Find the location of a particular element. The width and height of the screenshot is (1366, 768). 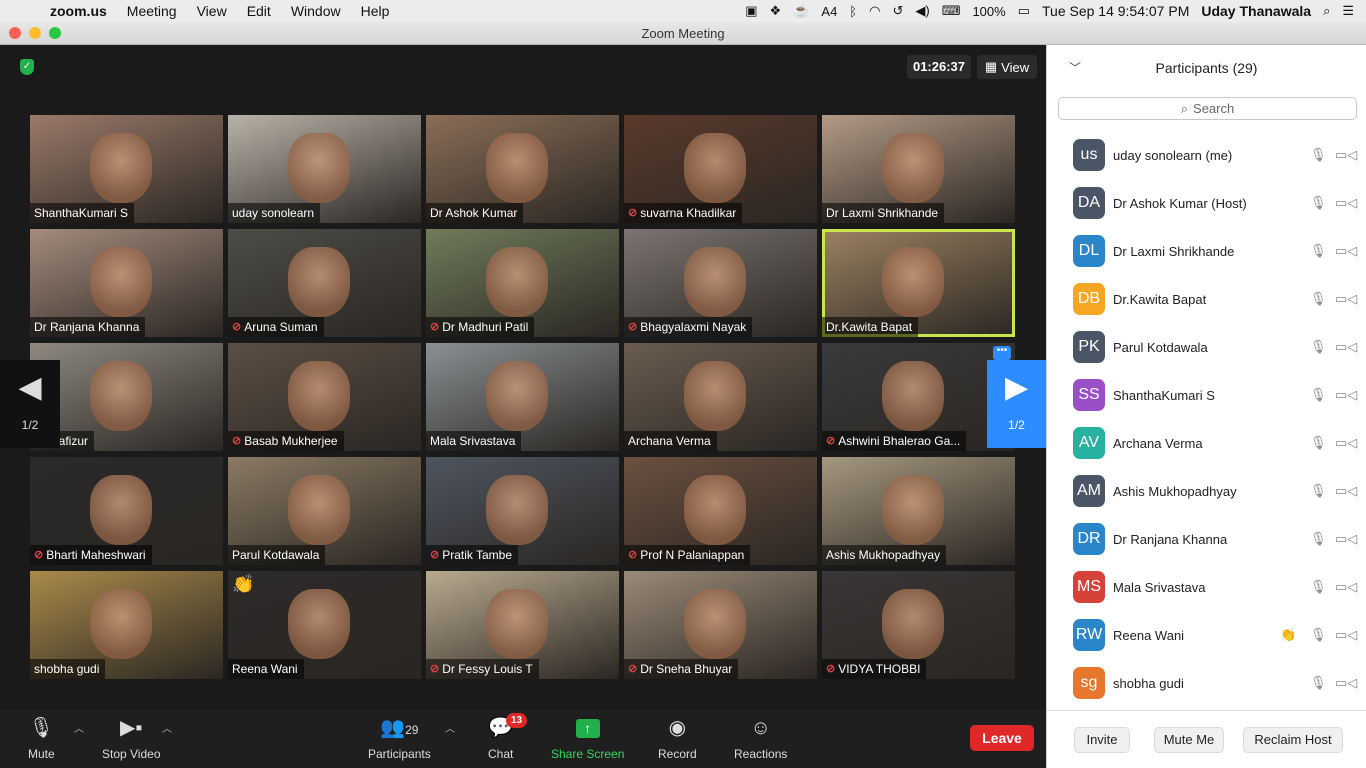

video-tile: Ashis Mukhopadhyay is located at coordinates (918, 511).